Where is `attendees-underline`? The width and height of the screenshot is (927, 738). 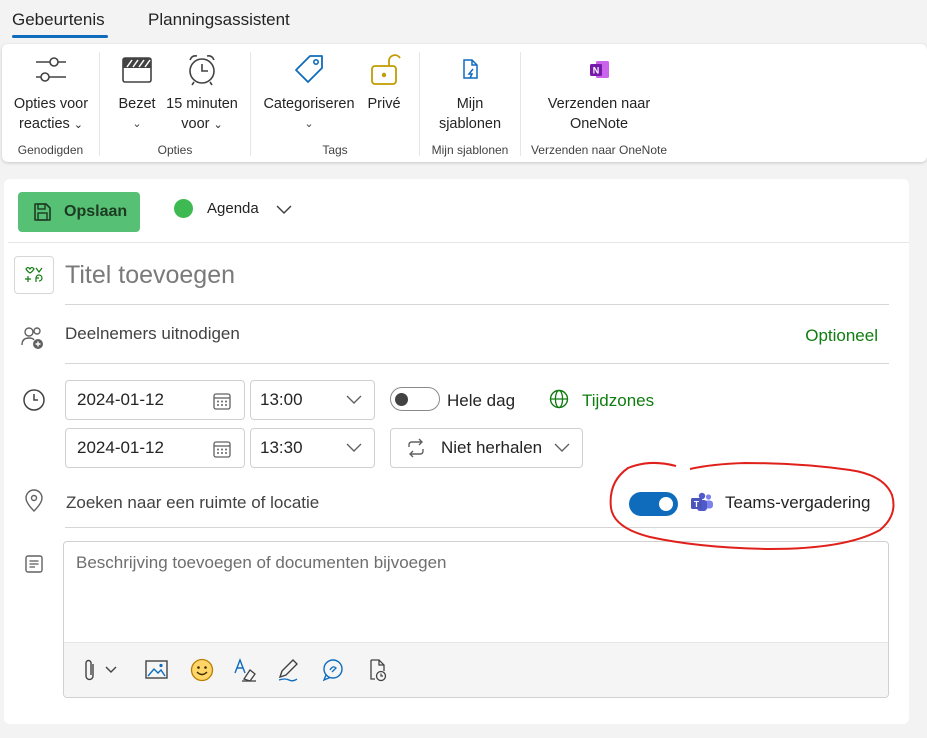 attendees-underline is located at coordinates (477, 363).